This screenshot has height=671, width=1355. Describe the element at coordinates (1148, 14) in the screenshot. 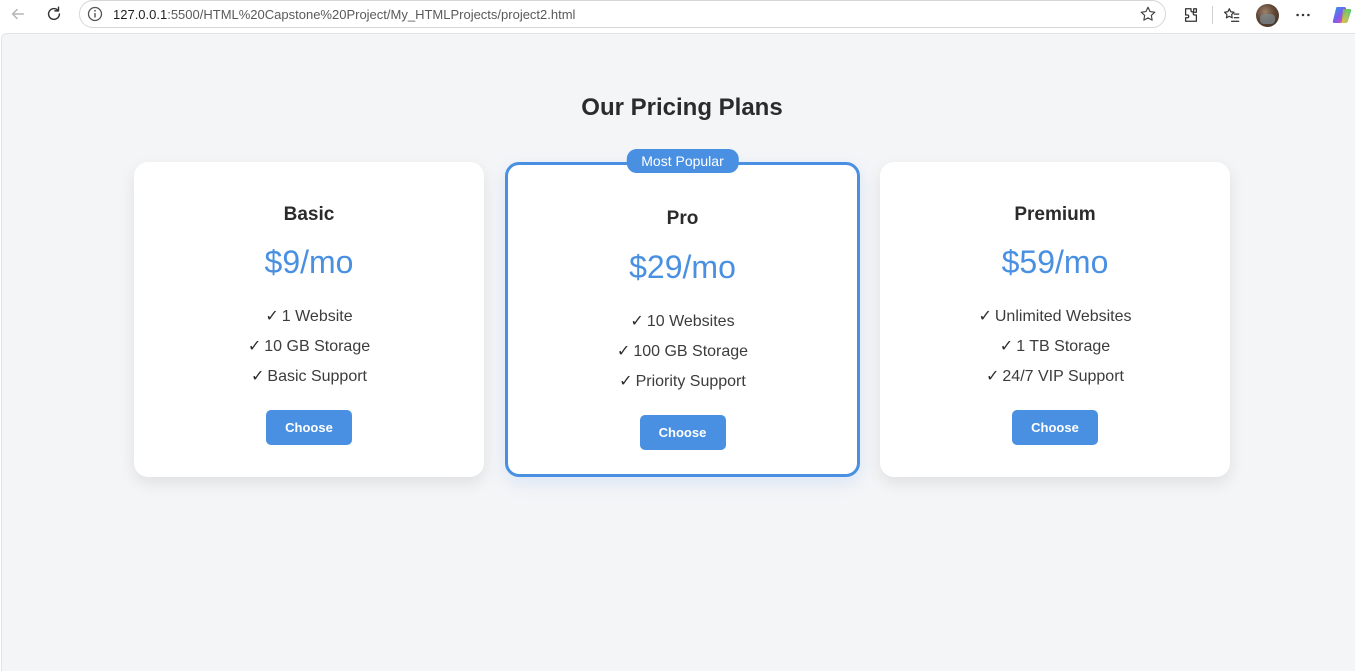

I see `star-icon` at that location.